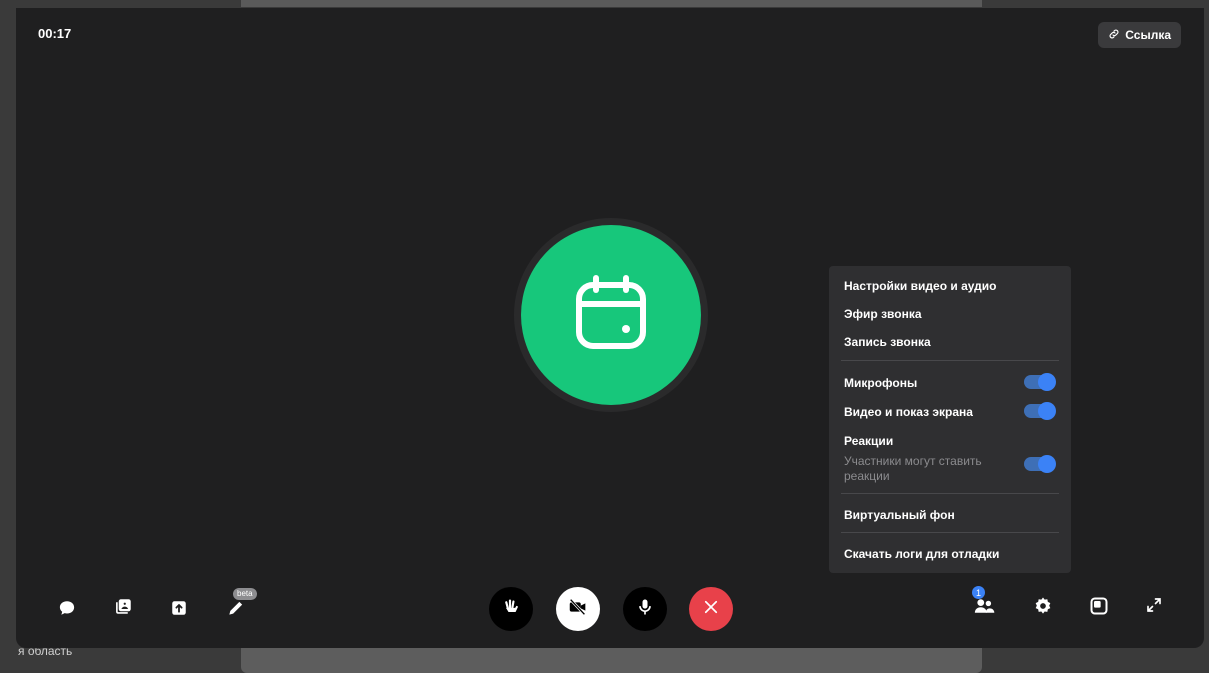 This screenshot has height=673, width=1209. I want to click on fullscreen-button, so click(1154, 607).